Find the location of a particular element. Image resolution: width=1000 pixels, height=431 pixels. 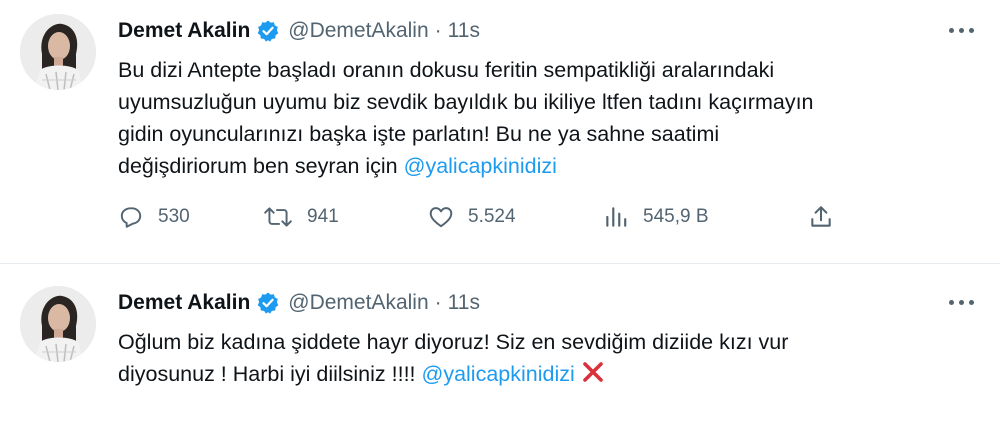

like-count: 5.524 is located at coordinates (492, 216).